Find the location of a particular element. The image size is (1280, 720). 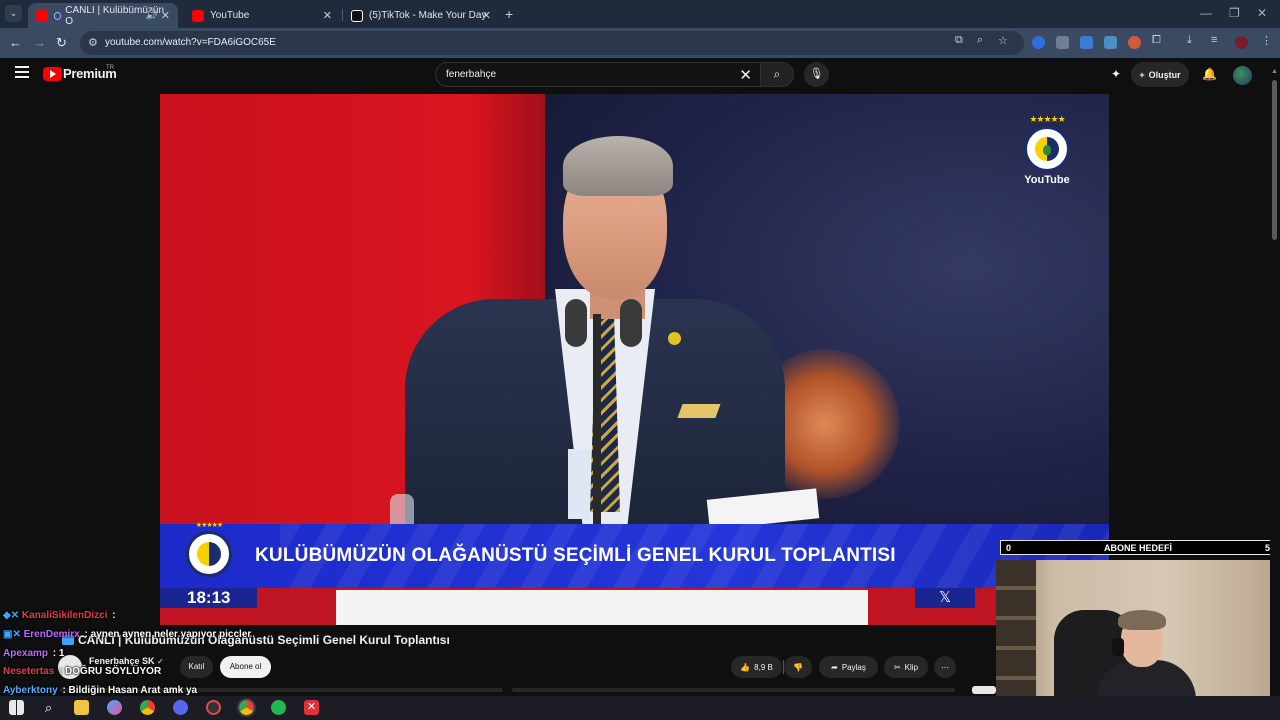

forward-icon: → is located at coordinates (39, 42).